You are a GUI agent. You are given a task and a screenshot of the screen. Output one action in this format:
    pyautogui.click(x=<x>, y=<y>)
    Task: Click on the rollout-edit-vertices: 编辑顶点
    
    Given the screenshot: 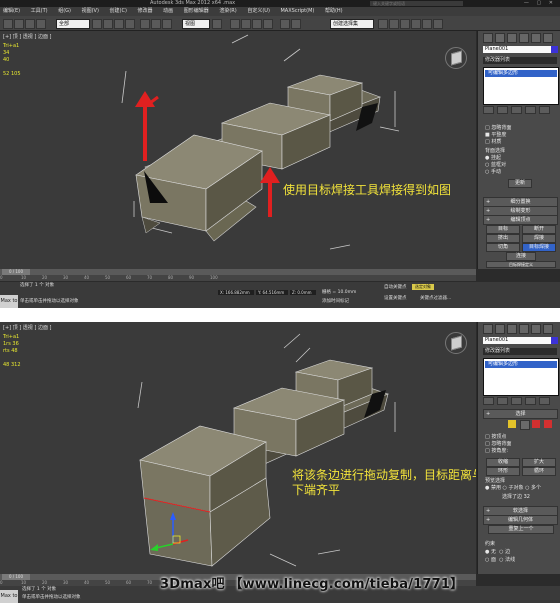 What is the action you would take?
    pyautogui.click(x=520, y=220)
    